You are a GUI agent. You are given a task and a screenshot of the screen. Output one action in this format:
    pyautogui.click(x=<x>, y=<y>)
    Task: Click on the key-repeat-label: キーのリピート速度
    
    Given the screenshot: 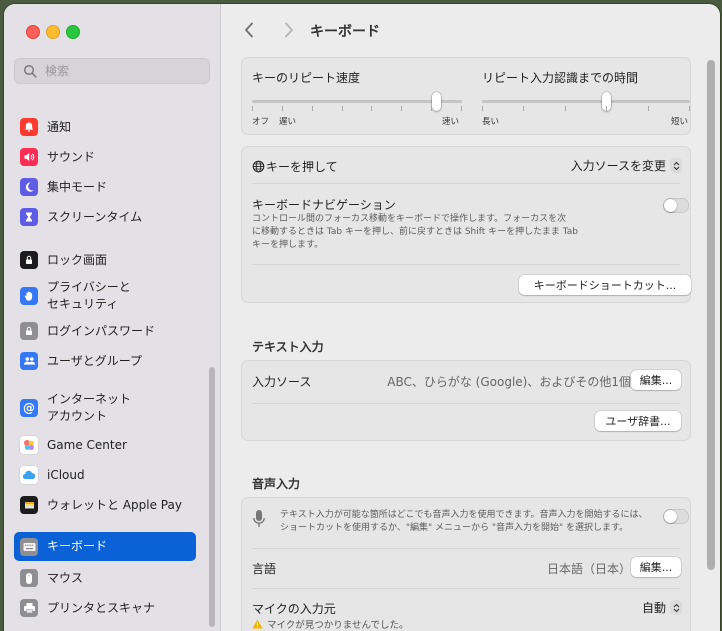 What is the action you would take?
    pyautogui.click(x=306, y=78)
    